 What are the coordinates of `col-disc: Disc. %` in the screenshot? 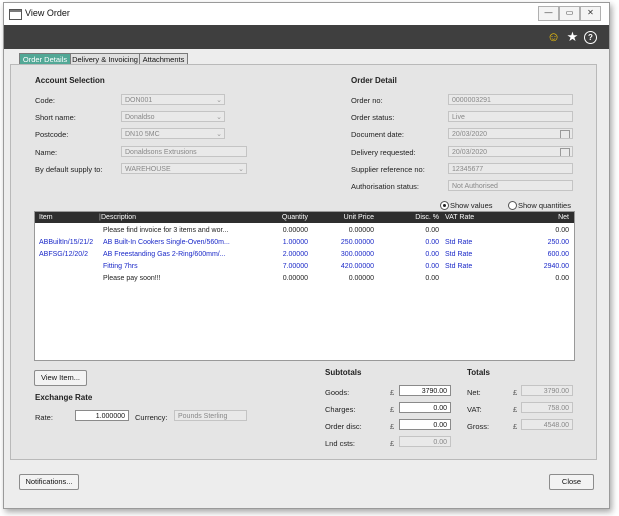 It's located at (409, 217).